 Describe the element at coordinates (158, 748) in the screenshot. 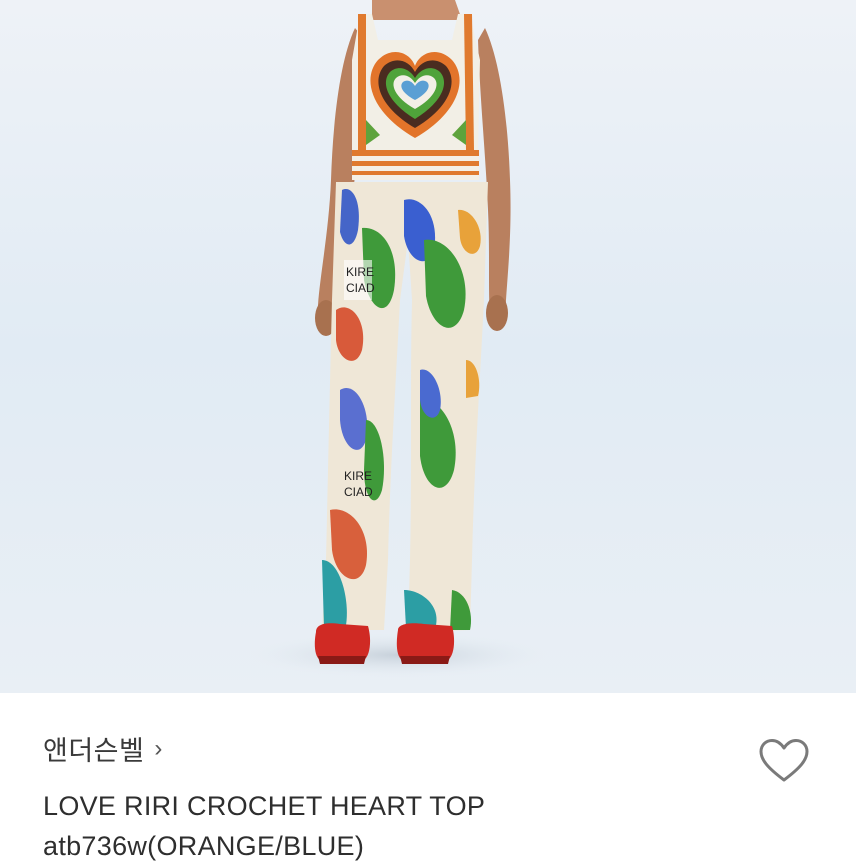

I see `chevron-right-icon: ›` at that location.